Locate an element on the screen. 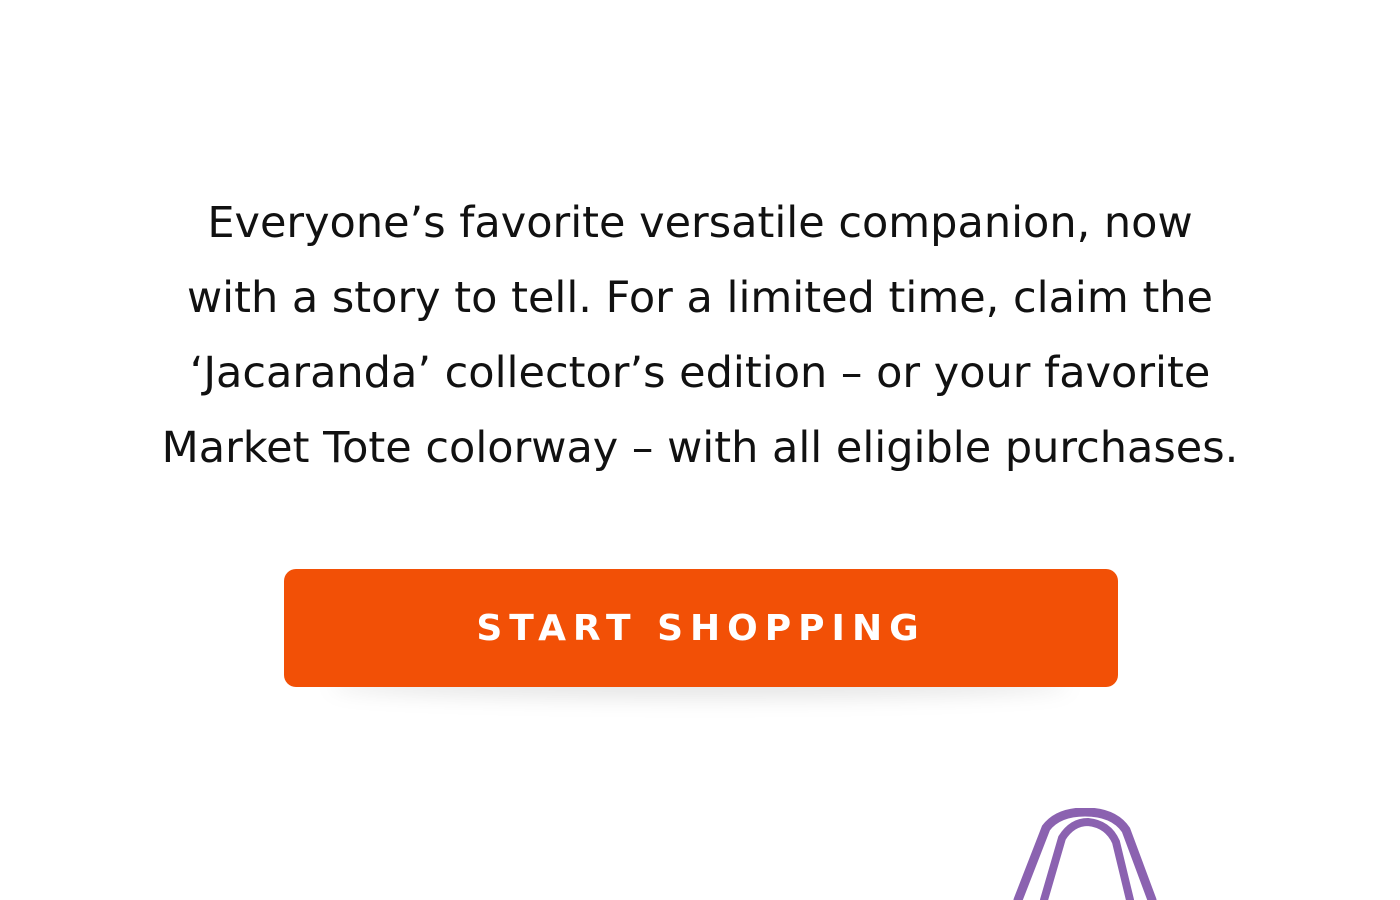 The image size is (1400, 900). market-tote-bag-icon is located at coordinates (1085, 854).